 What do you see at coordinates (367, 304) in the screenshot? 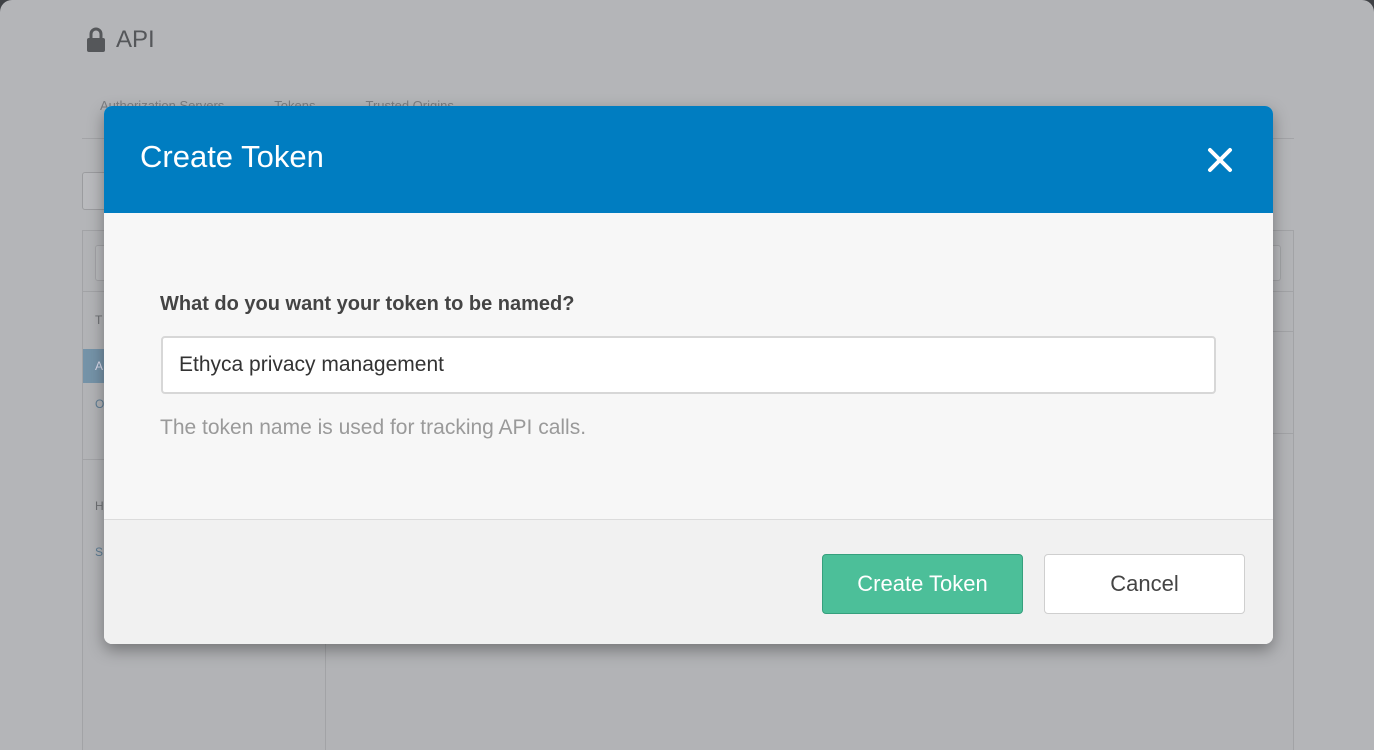
I see `token-name-label: What do you want your token to be named?` at bounding box center [367, 304].